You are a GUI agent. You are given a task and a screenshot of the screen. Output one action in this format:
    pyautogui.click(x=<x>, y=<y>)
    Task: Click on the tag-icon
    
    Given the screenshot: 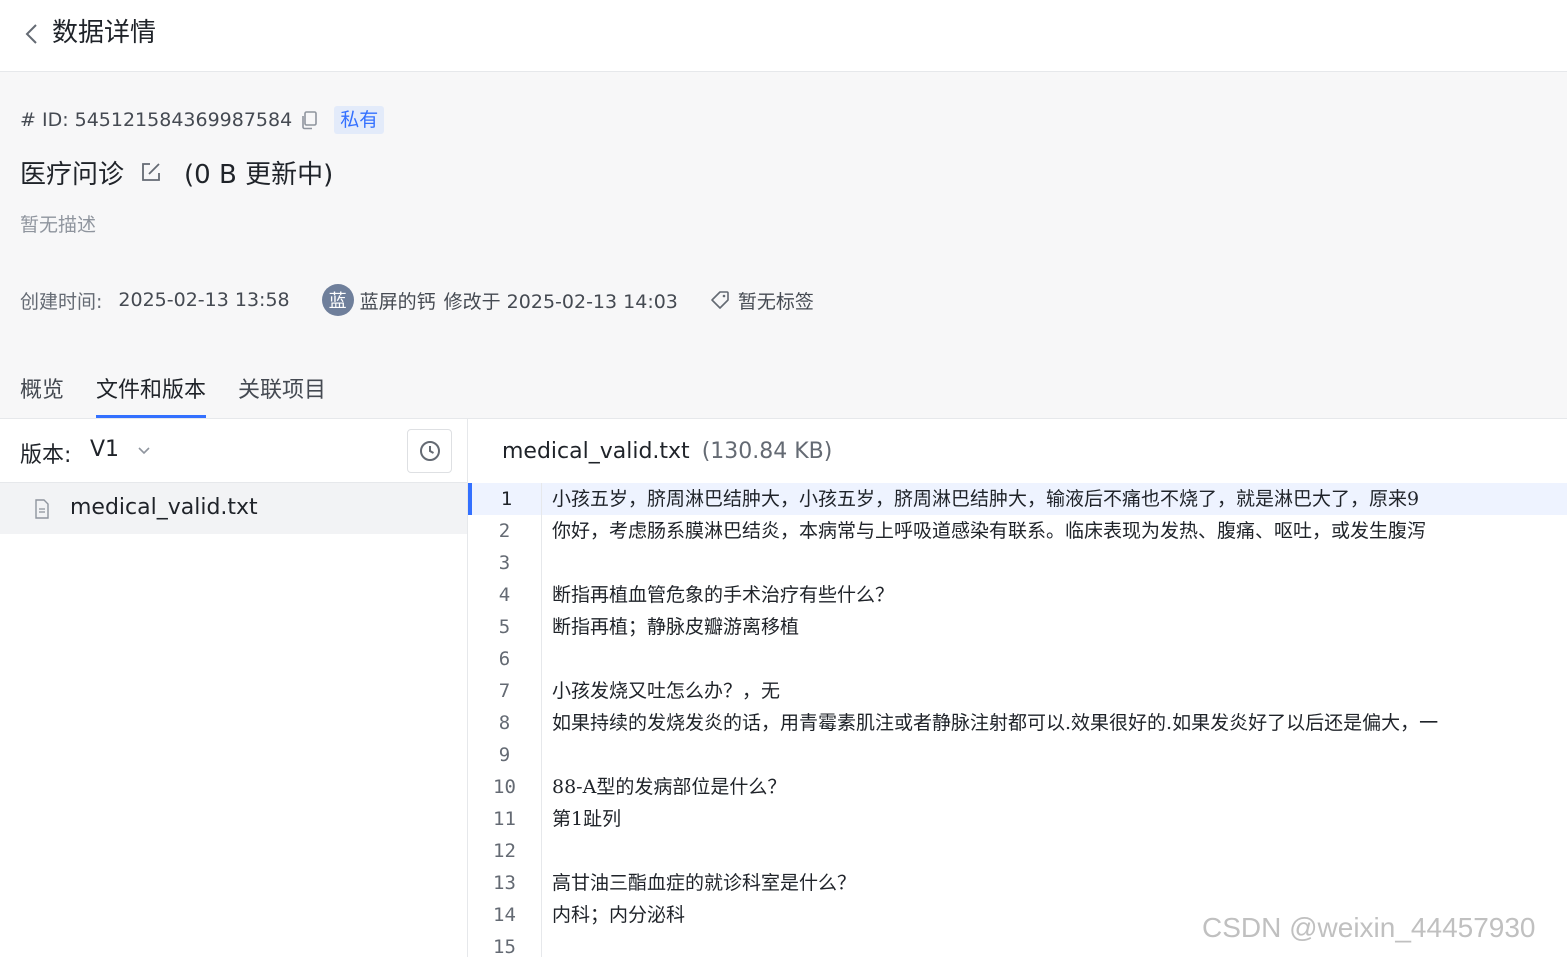 What is the action you would take?
    pyautogui.click(x=720, y=300)
    